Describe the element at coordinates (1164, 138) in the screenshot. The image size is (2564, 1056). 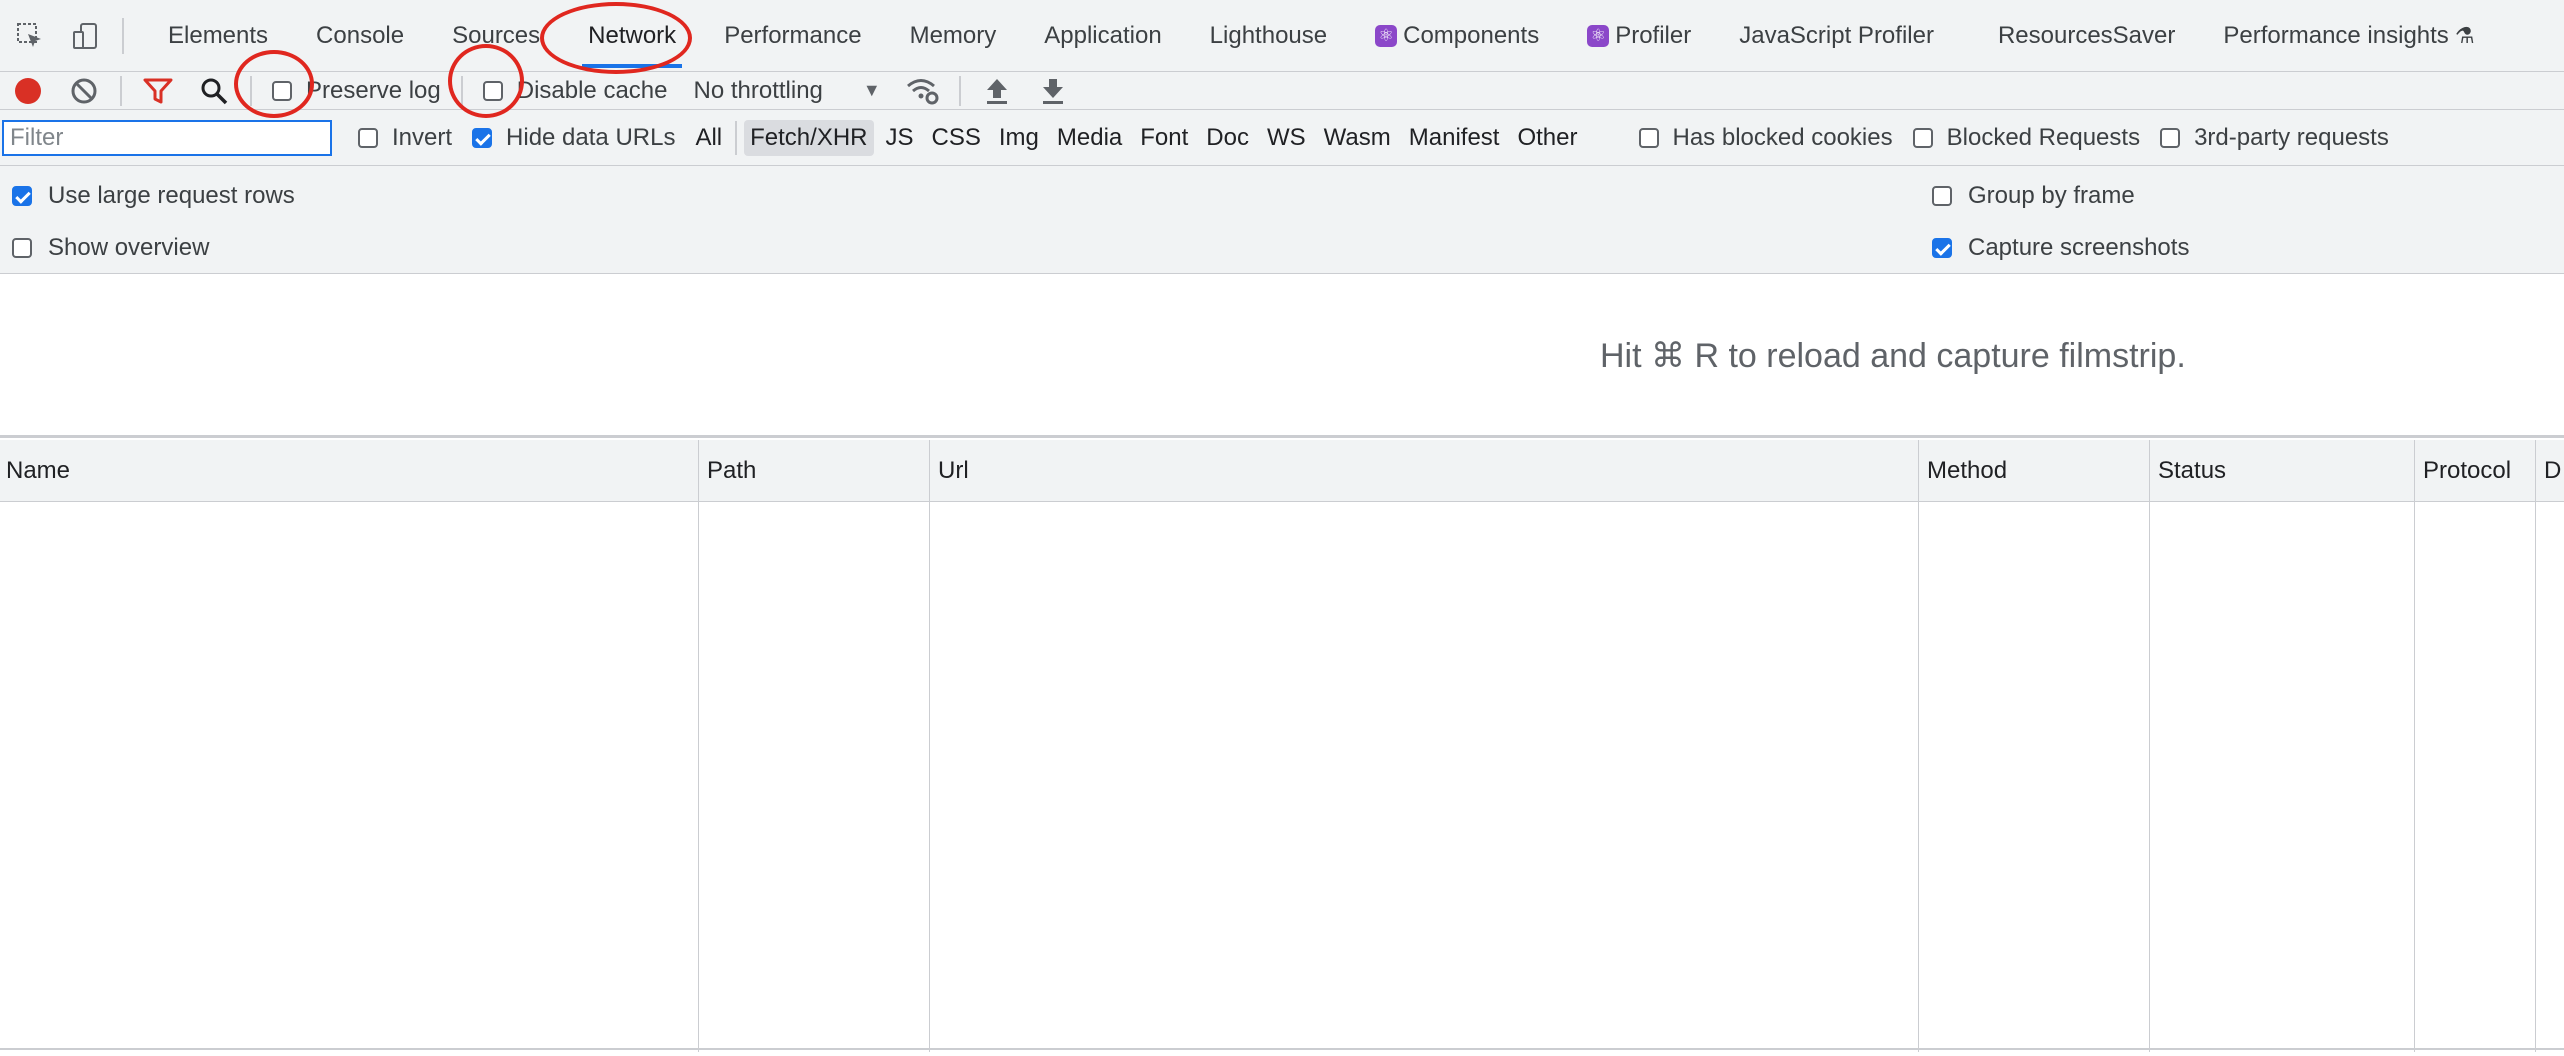
I see `type-filter-font: Font` at that location.